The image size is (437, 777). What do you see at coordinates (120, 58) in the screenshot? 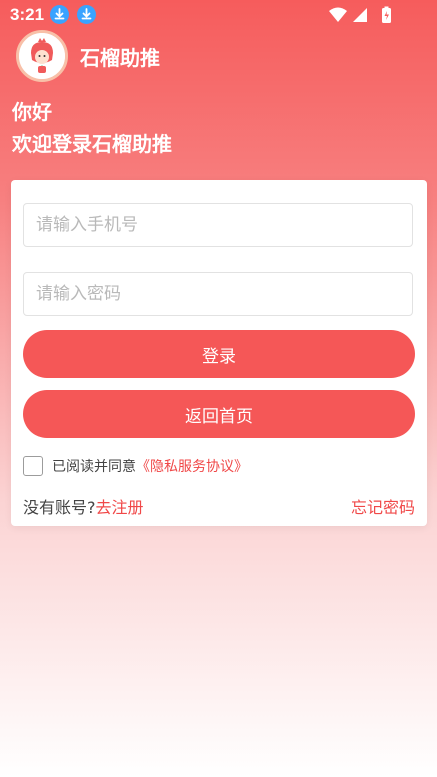
I see `app-name: 石榴助推` at bounding box center [120, 58].